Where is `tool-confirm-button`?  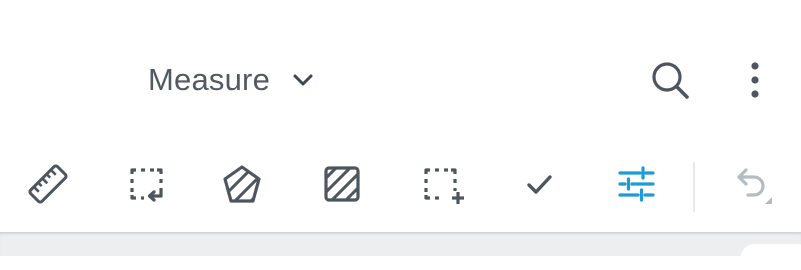 tool-confirm-button is located at coordinates (539, 186).